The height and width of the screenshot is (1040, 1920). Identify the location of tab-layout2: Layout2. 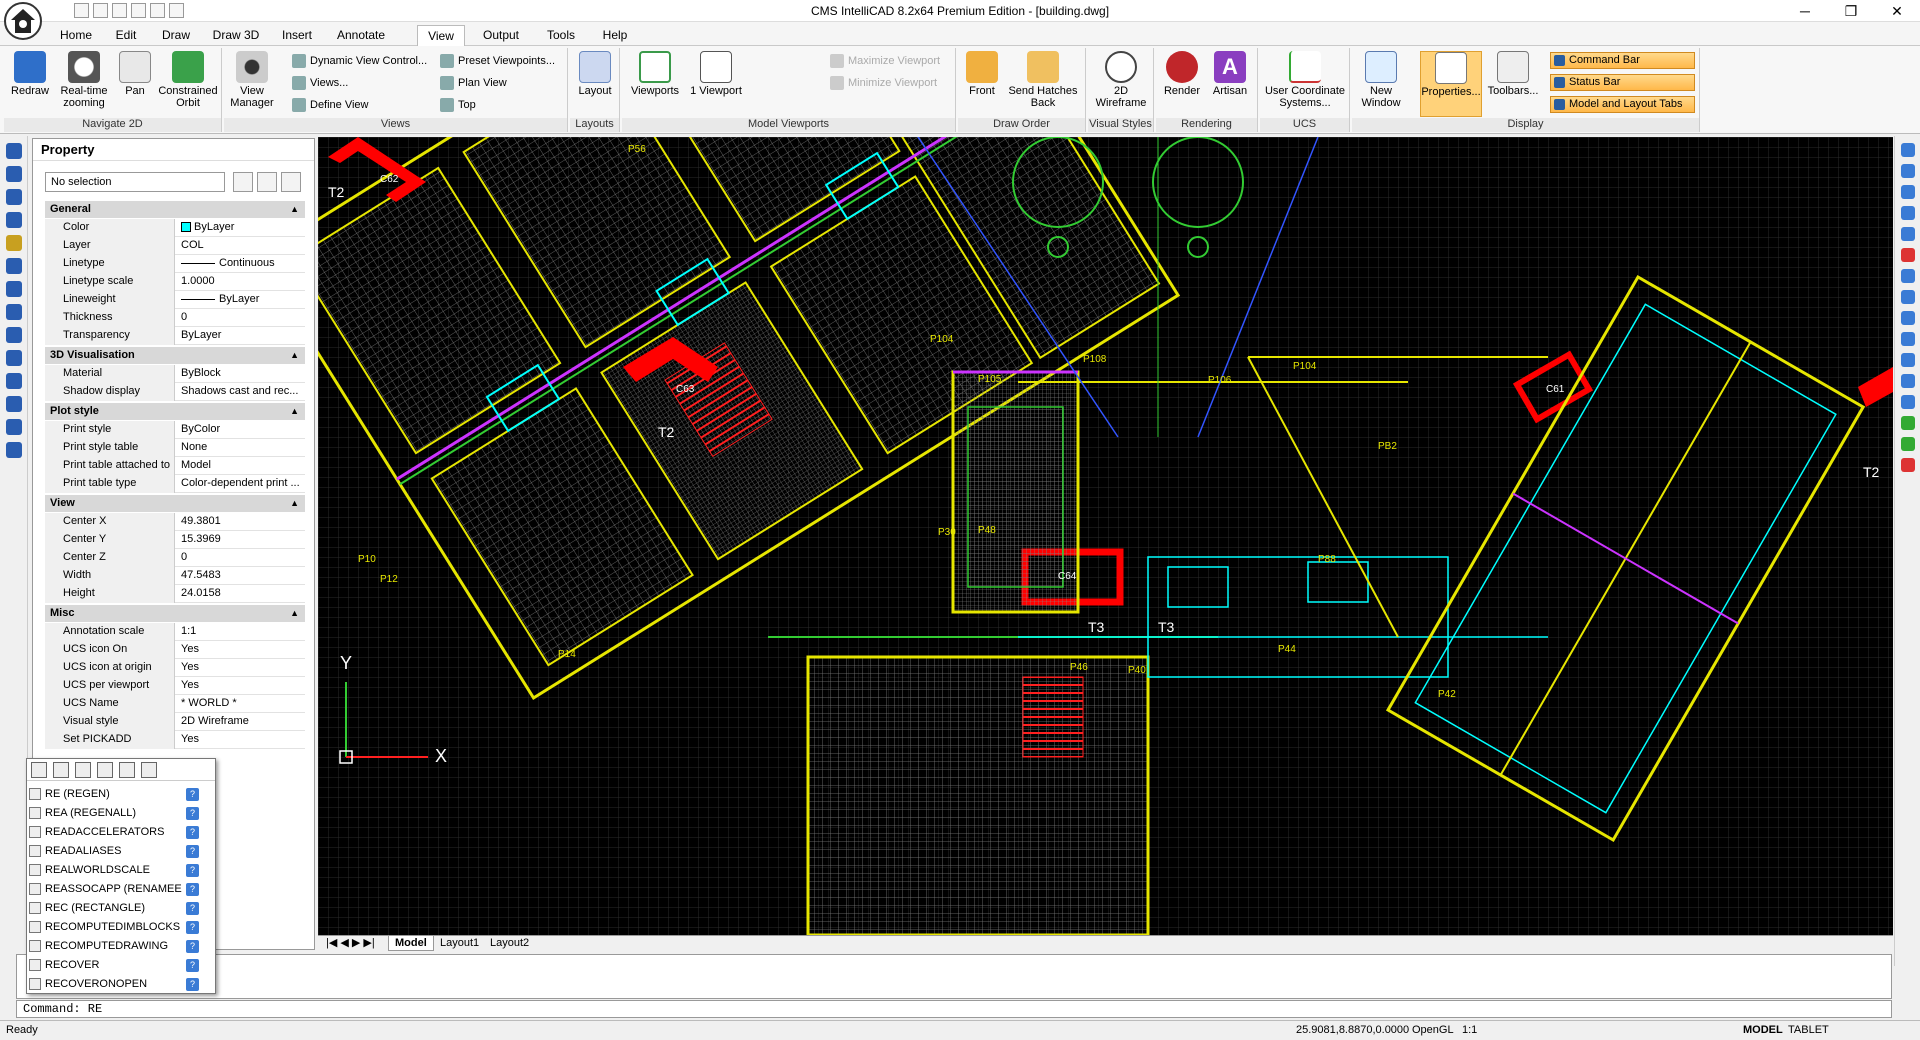
(509, 943).